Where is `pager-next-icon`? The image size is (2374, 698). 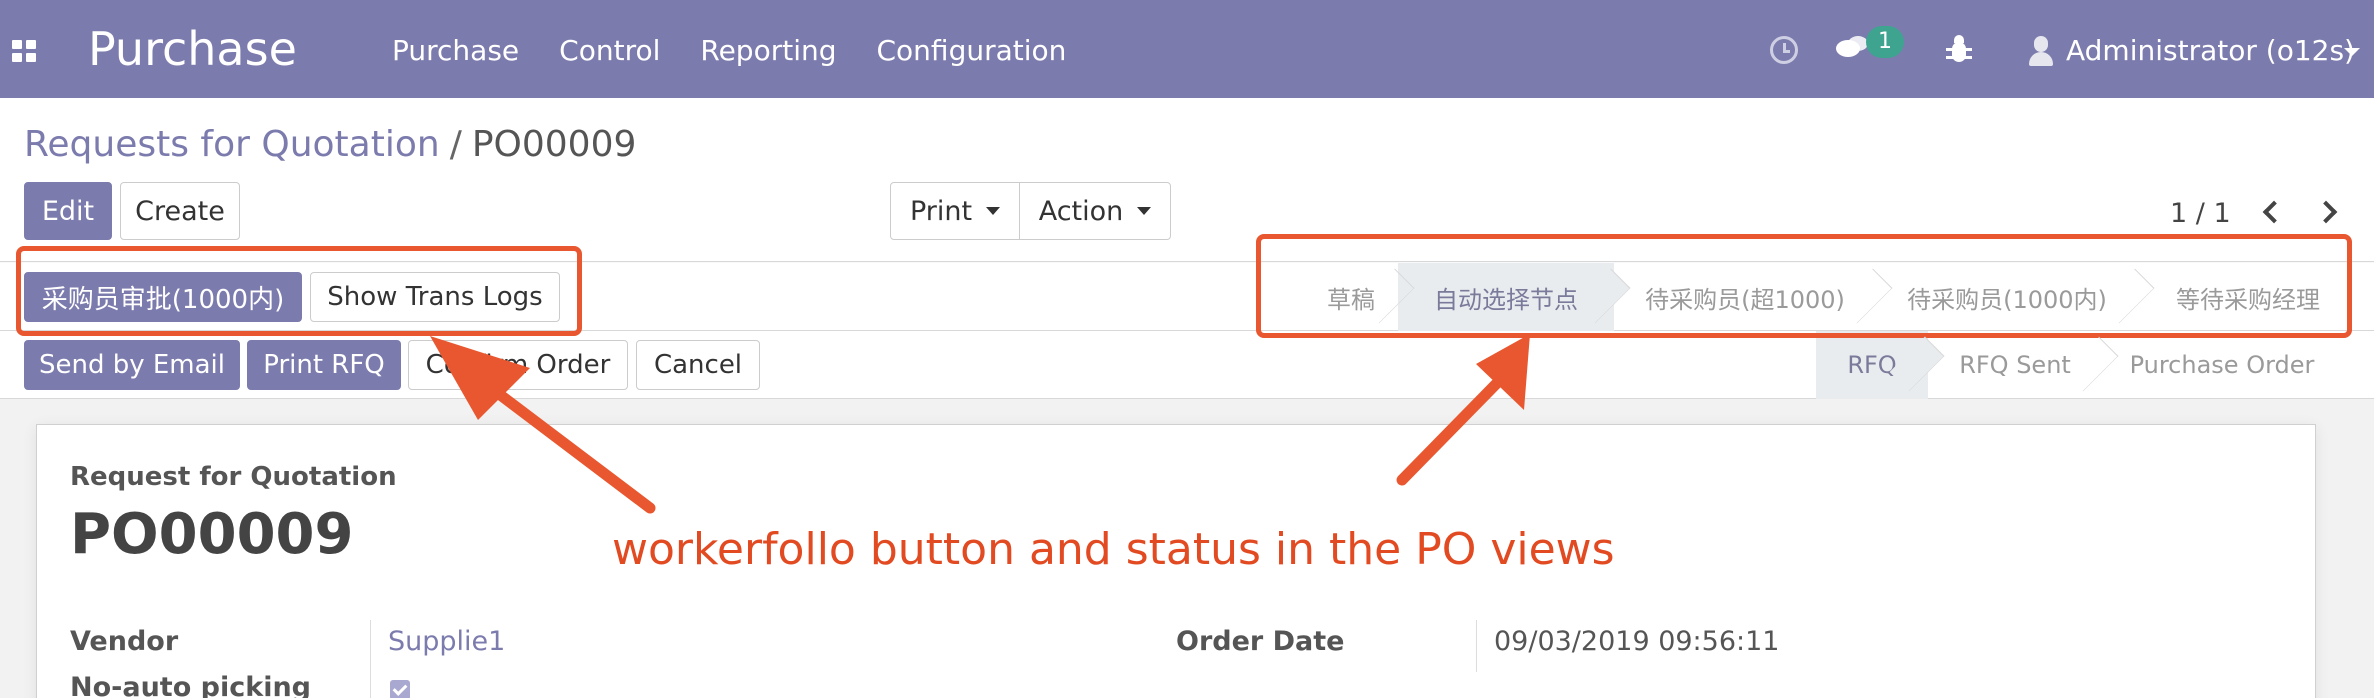 pager-next-icon is located at coordinates (2326, 212).